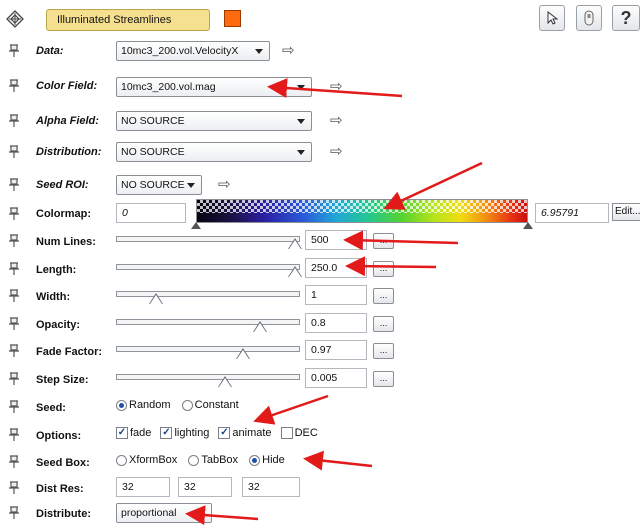 This screenshot has height=531, width=640. I want to click on step-size-slider, so click(208, 380).